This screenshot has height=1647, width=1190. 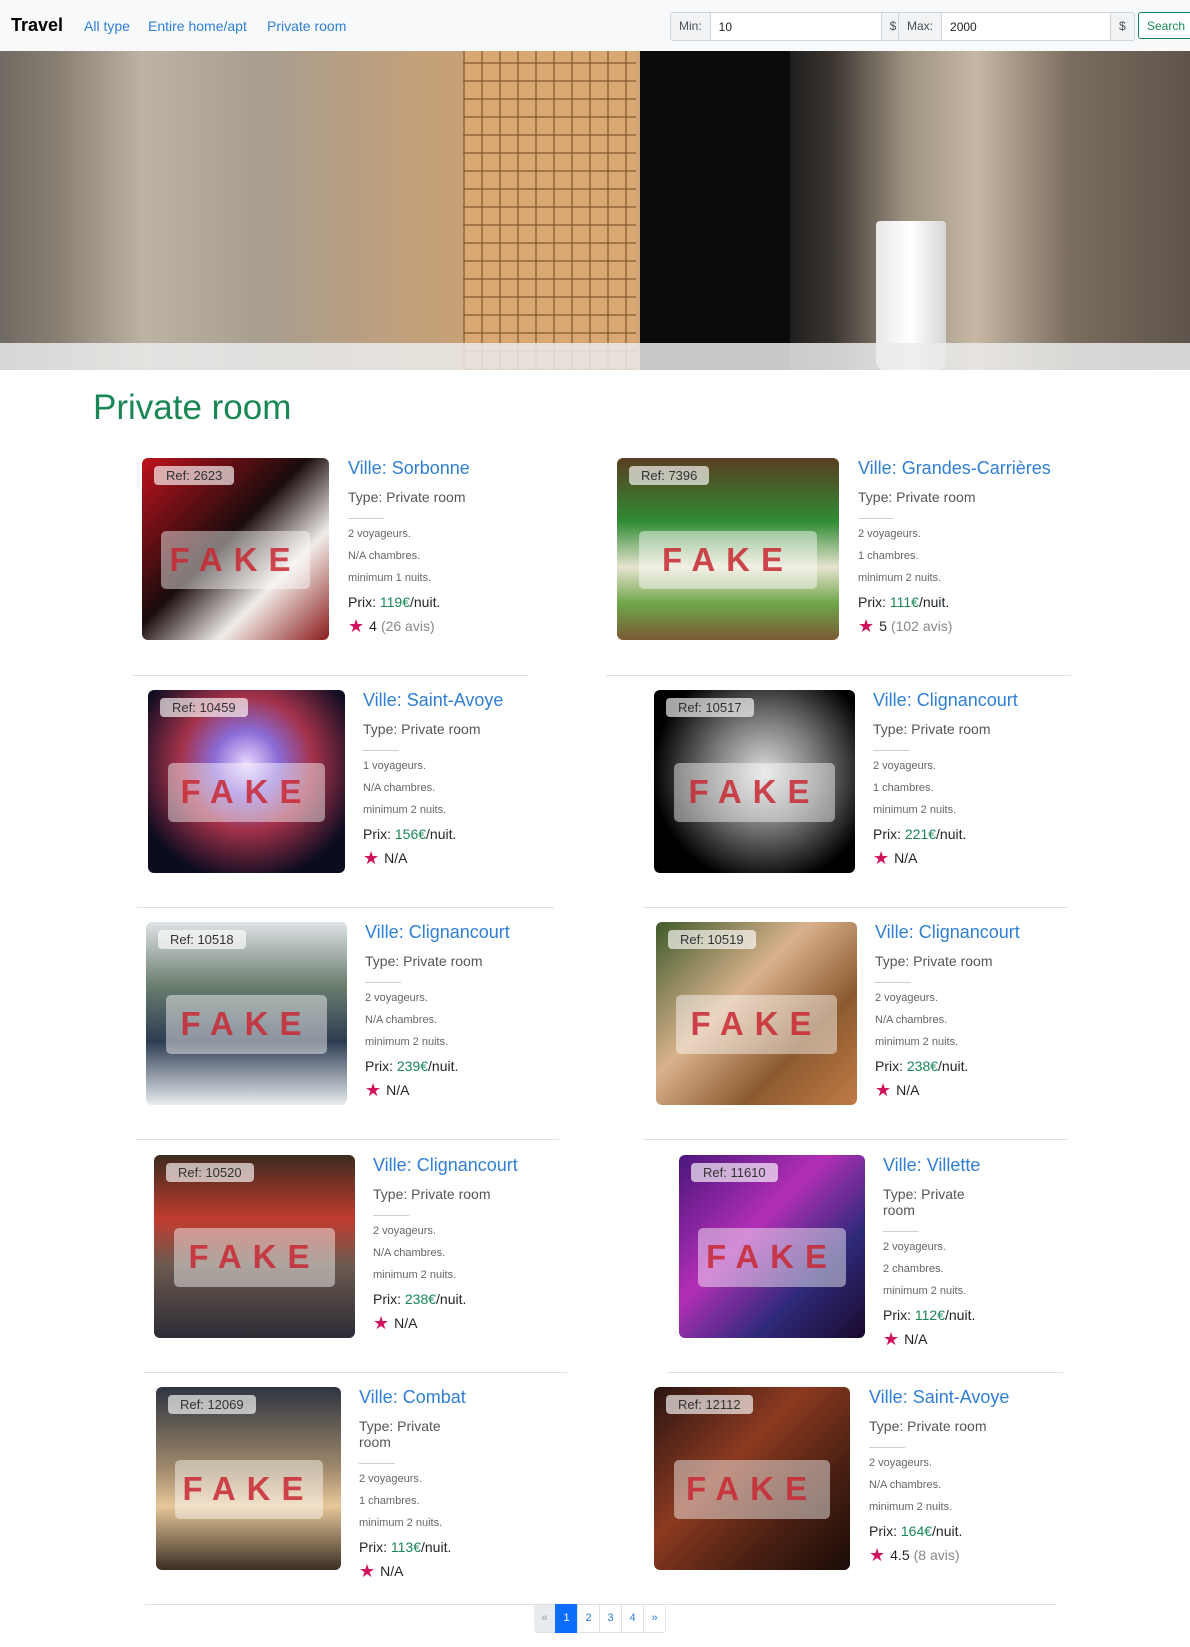 I want to click on listing-title-link: Ville: Villette, so click(x=931, y=1165).